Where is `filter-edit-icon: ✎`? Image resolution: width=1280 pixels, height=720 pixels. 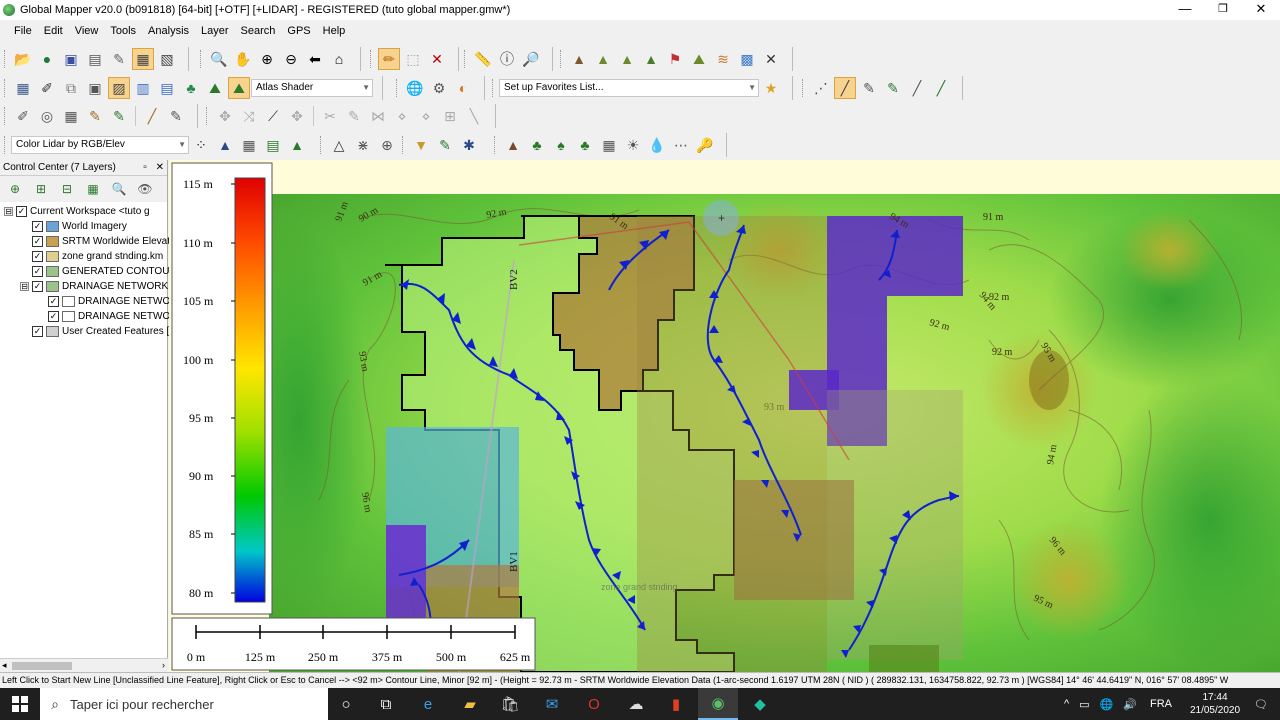 filter-edit-icon: ✎ is located at coordinates (445, 145).